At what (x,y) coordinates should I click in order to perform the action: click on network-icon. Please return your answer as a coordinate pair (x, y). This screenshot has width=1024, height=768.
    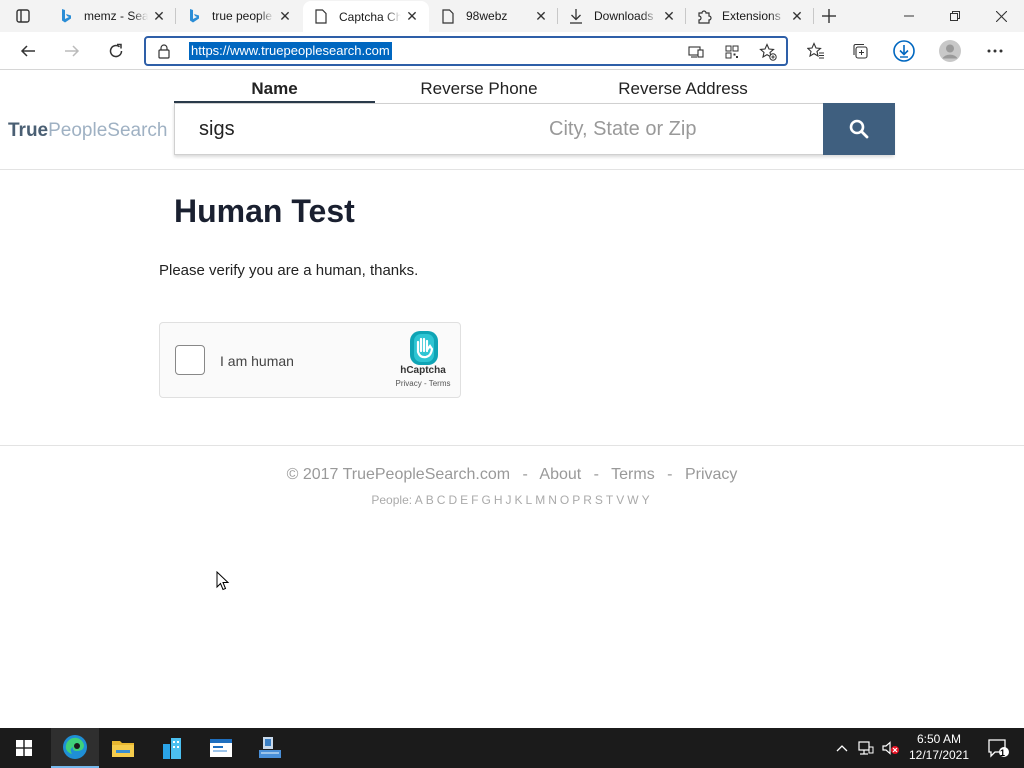
    Looking at the image, I should click on (866, 748).